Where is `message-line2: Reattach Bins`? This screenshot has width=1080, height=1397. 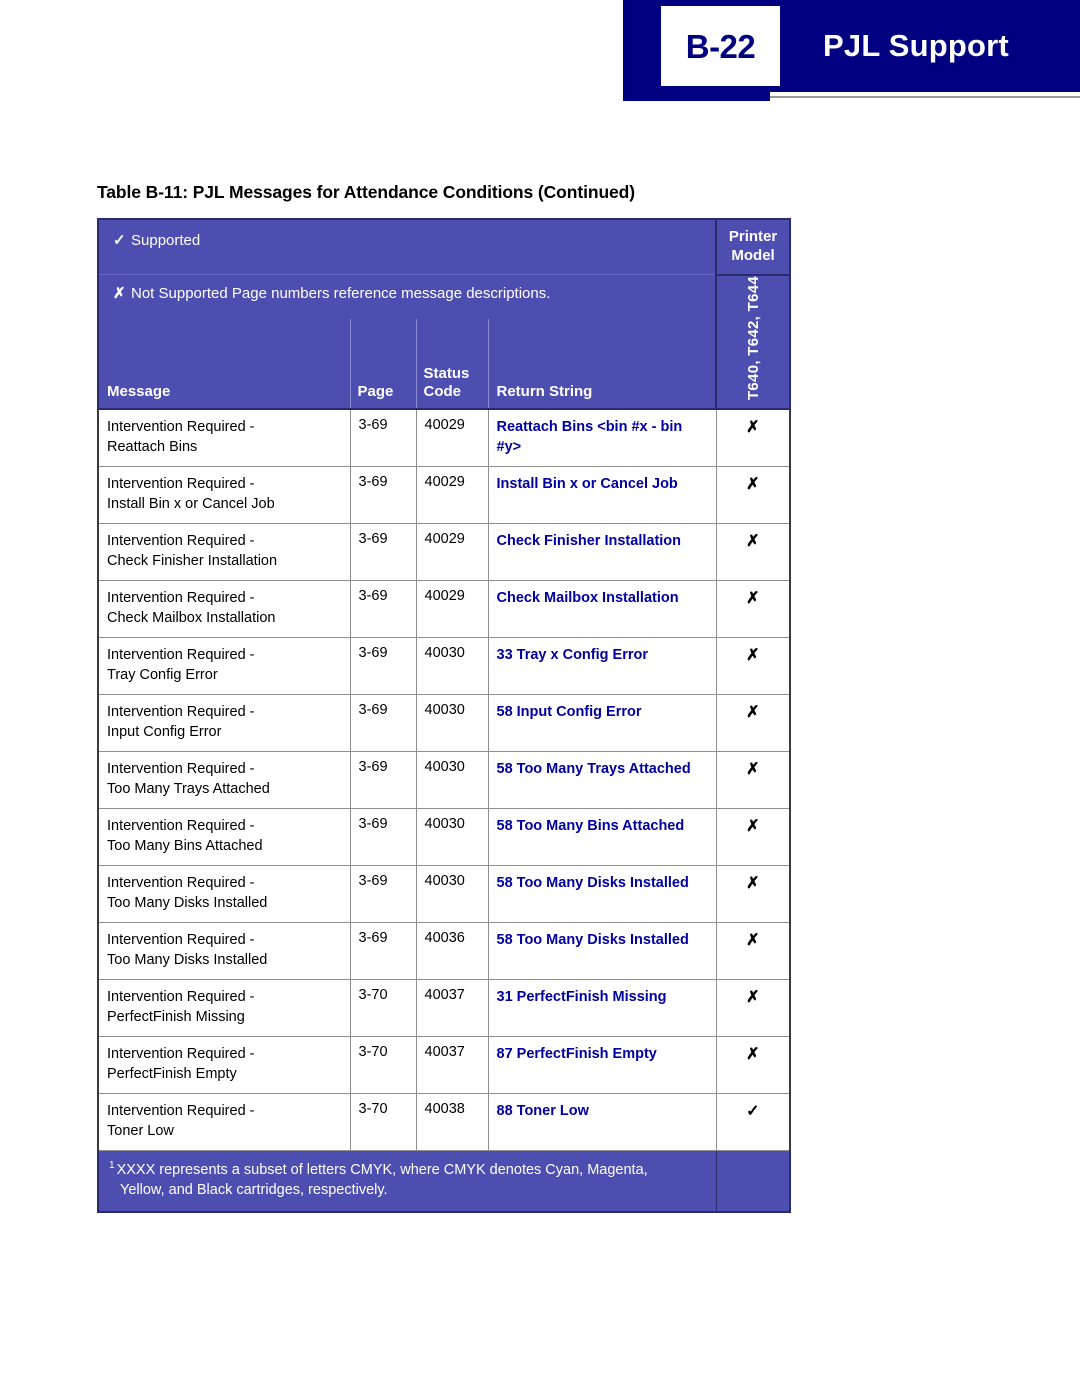 message-line2: Reattach Bins is located at coordinates (152, 446).